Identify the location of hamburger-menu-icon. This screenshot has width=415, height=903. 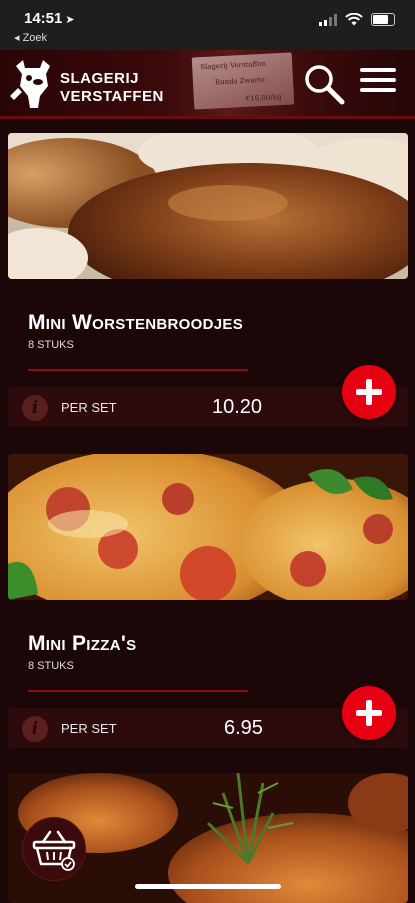
(378, 82).